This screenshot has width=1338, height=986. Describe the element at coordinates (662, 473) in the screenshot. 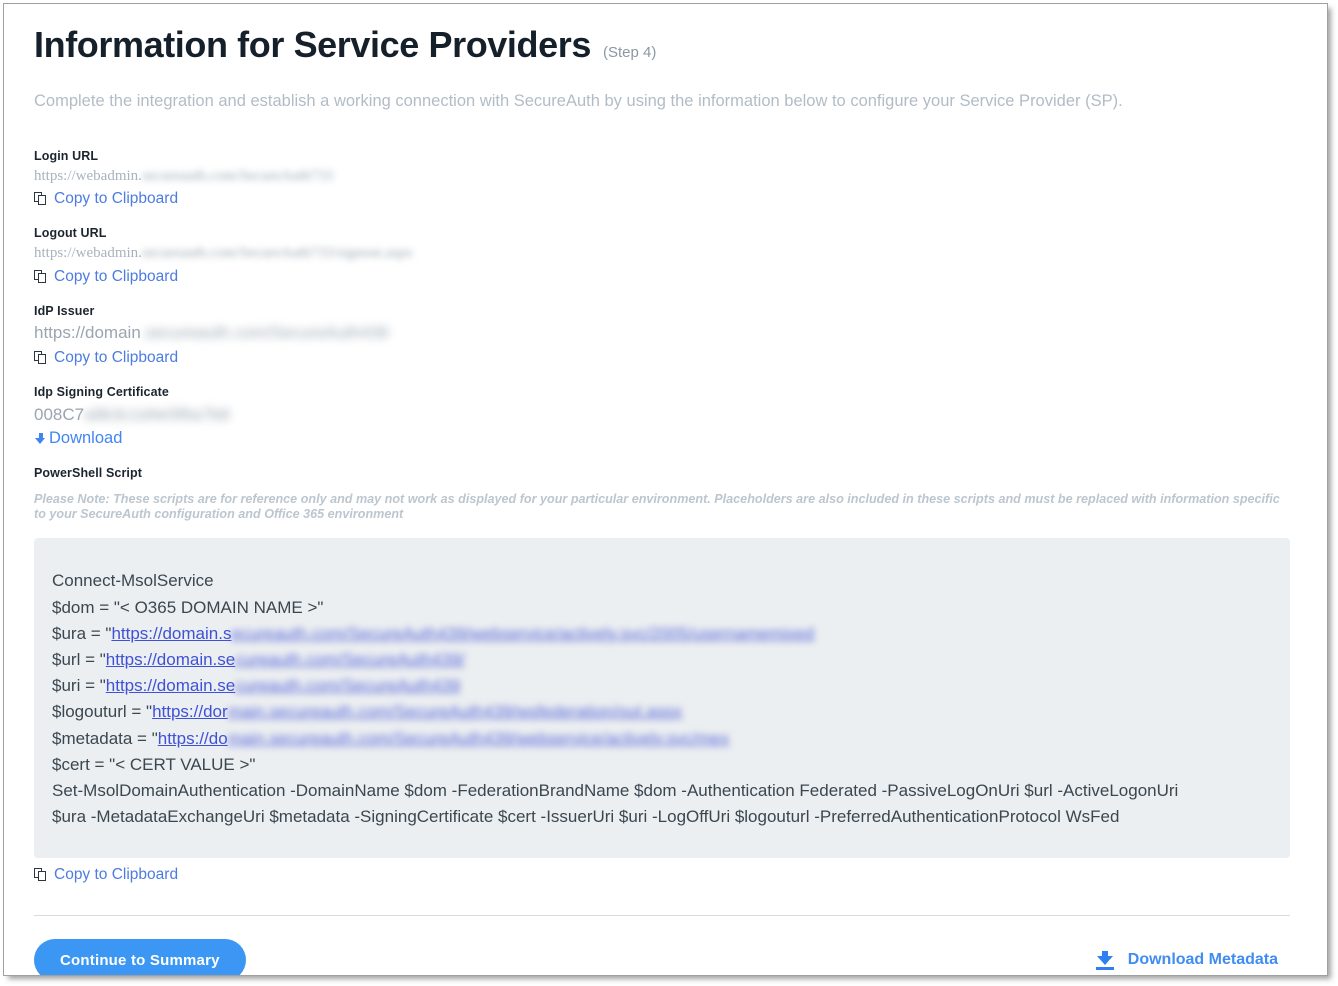

I see `field-powershell-script: PowerShell Script` at that location.